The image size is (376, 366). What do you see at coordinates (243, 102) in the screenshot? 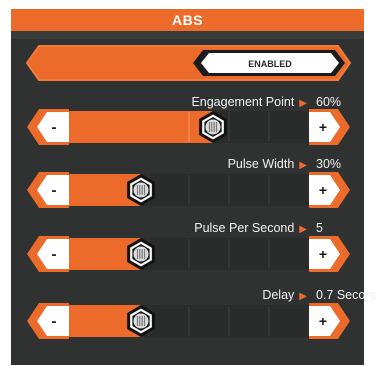
I see `engagement-point-label: Engagement Point` at bounding box center [243, 102].